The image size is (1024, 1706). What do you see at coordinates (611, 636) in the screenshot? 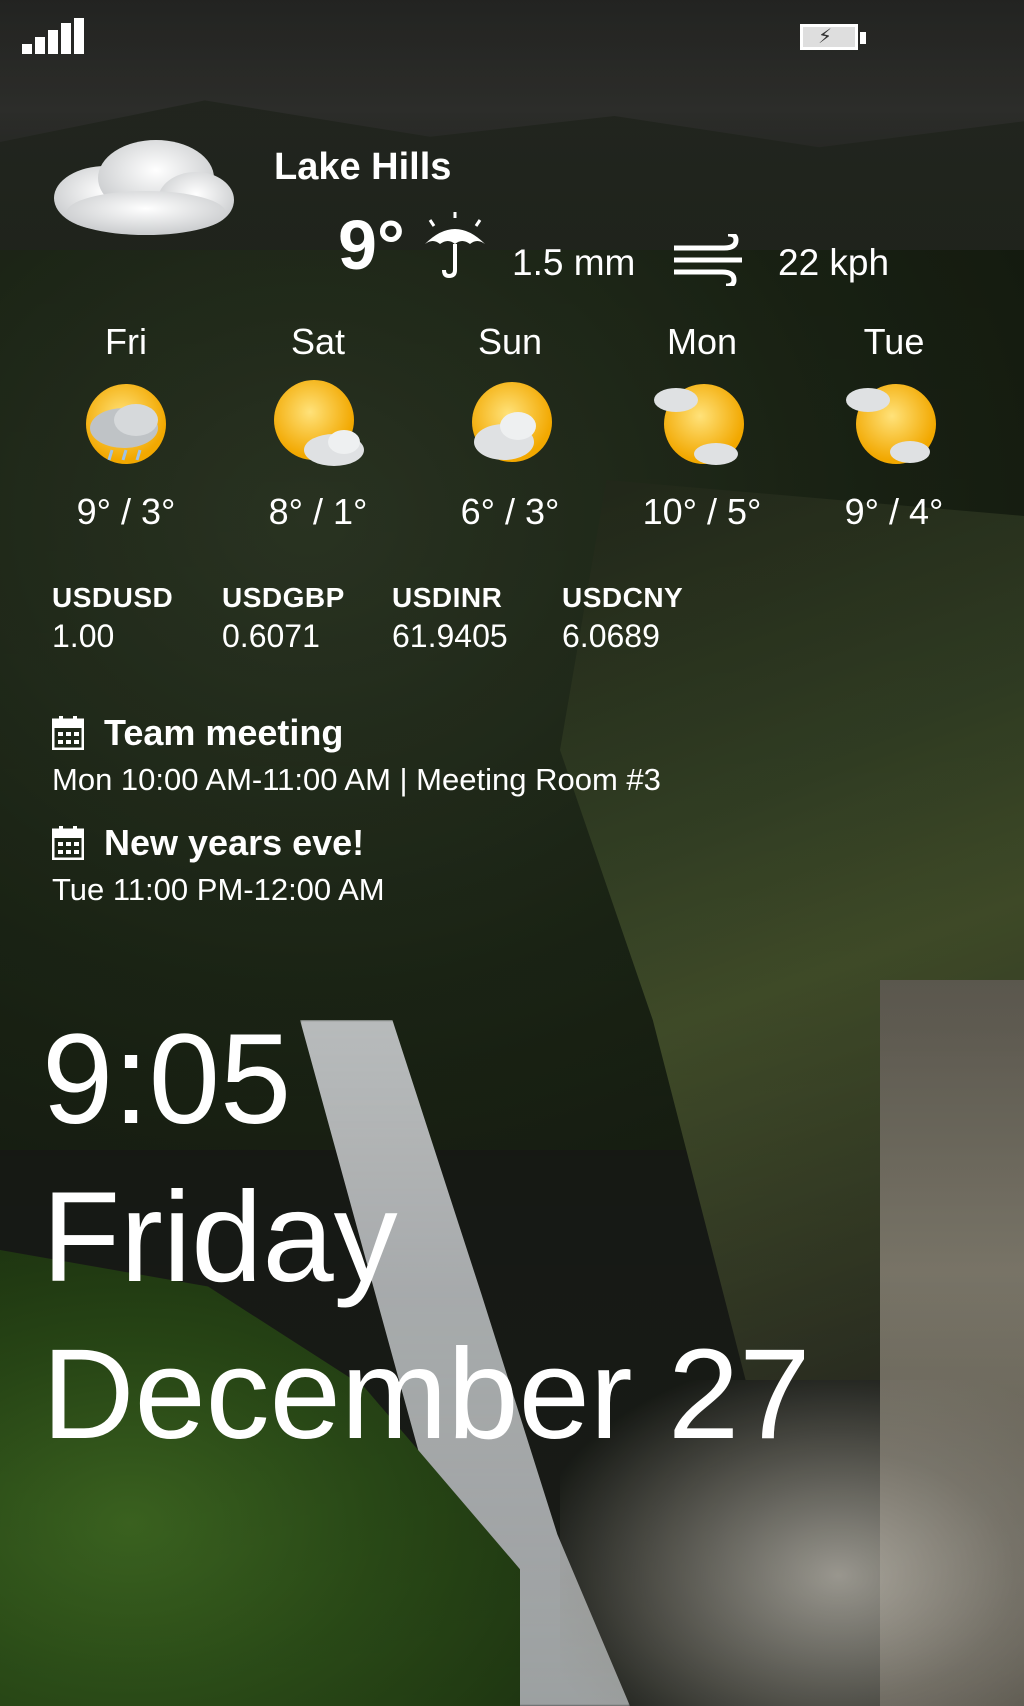
I see `currency-rate: 6.0689` at bounding box center [611, 636].